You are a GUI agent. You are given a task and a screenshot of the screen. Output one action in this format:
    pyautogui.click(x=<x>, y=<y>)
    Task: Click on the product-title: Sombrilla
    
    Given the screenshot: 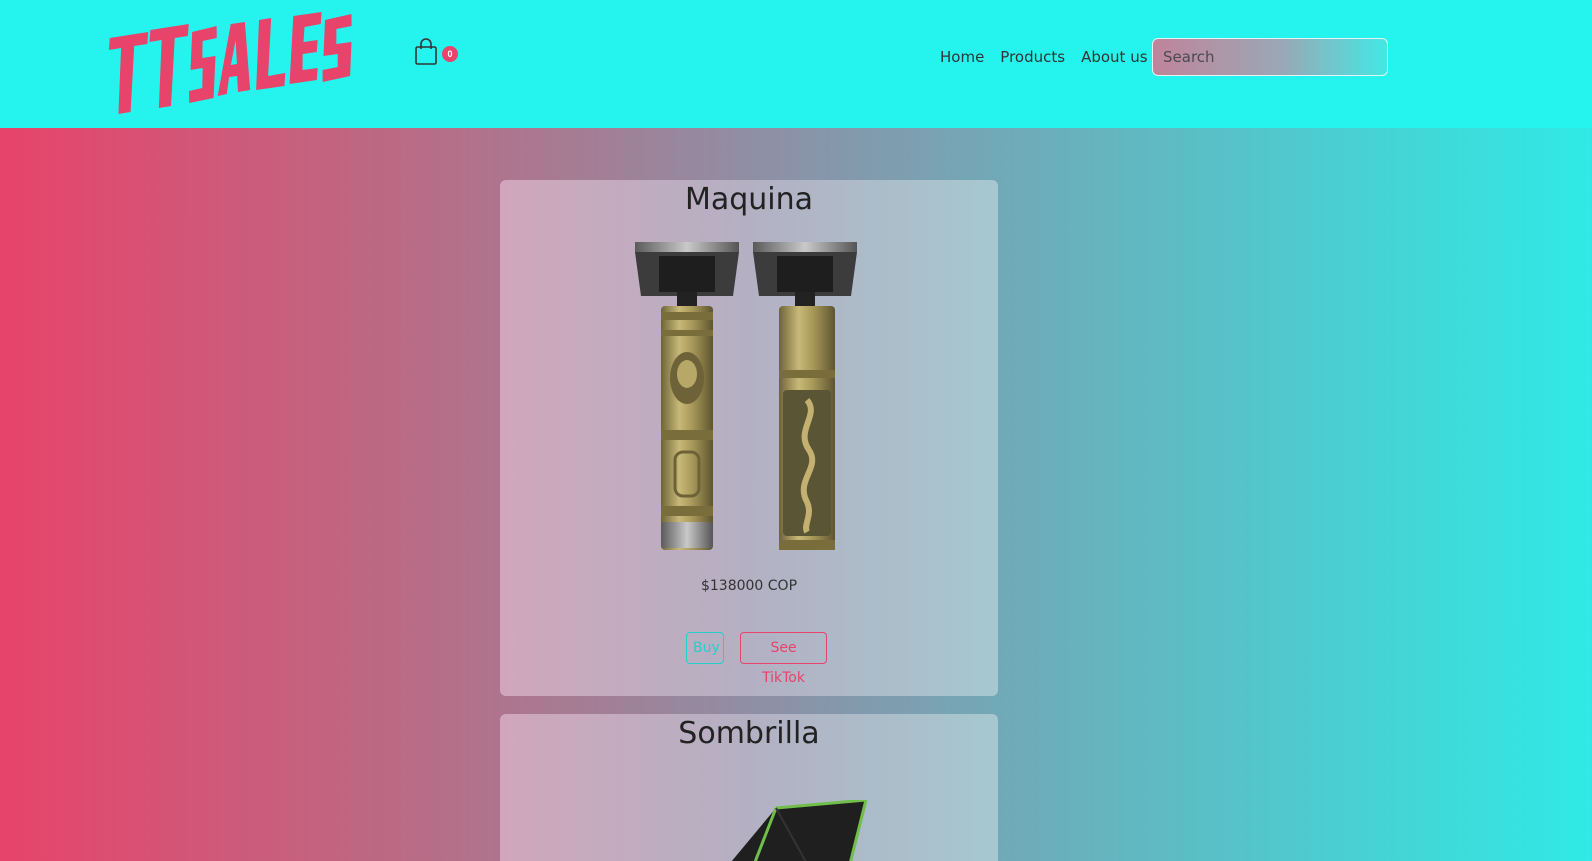 What is the action you would take?
    pyautogui.click(x=749, y=733)
    